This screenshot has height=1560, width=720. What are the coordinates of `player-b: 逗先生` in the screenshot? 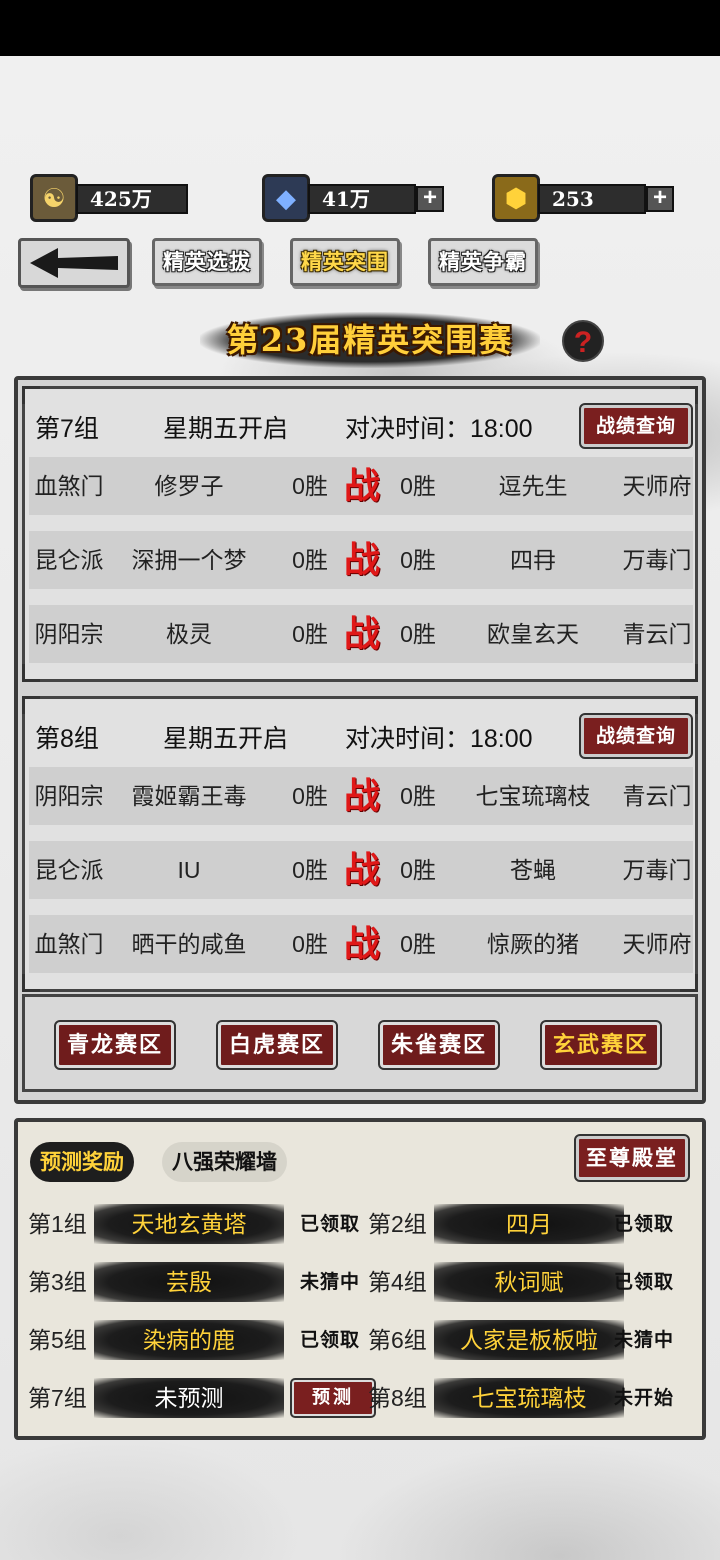 It's located at (533, 486).